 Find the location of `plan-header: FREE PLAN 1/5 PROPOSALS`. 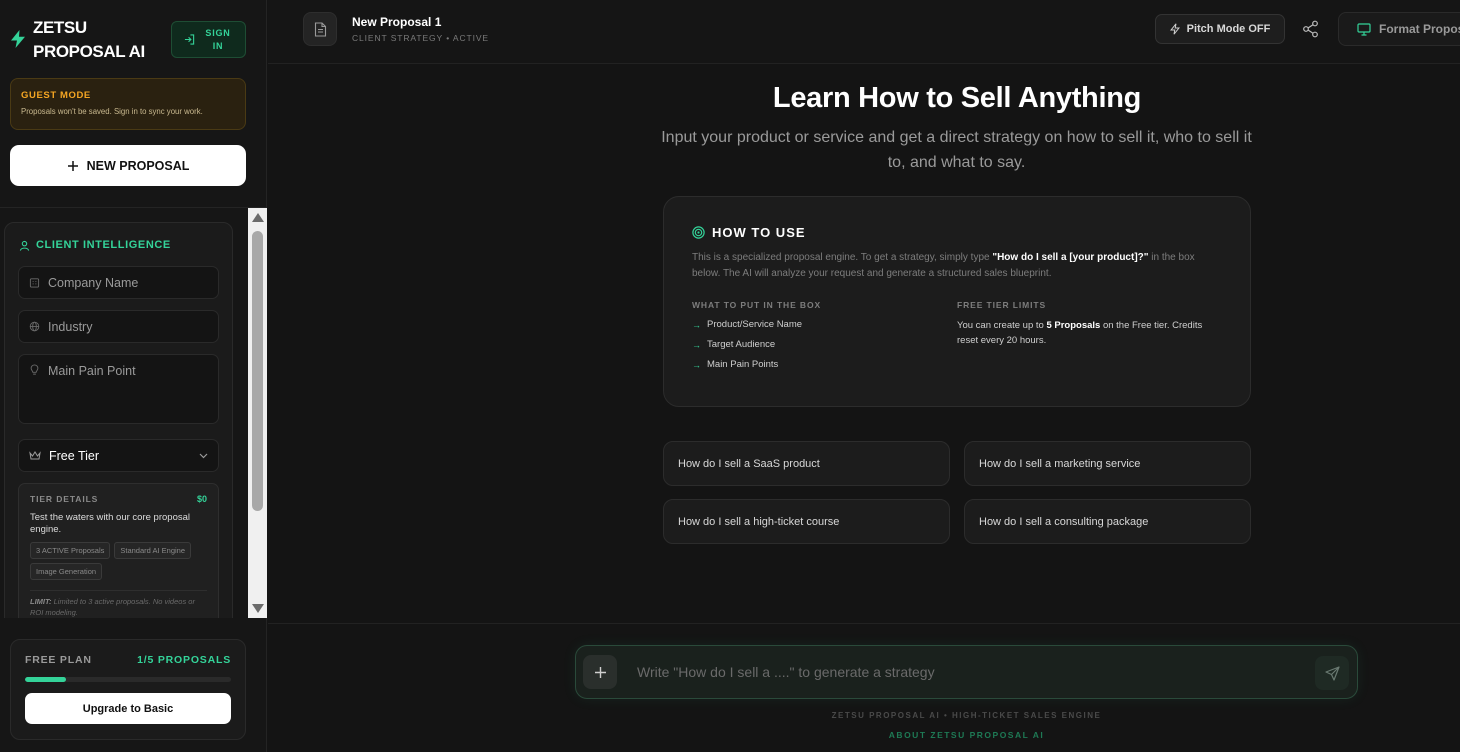

plan-header: FREE PLAN 1/5 PROPOSALS is located at coordinates (128, 660).